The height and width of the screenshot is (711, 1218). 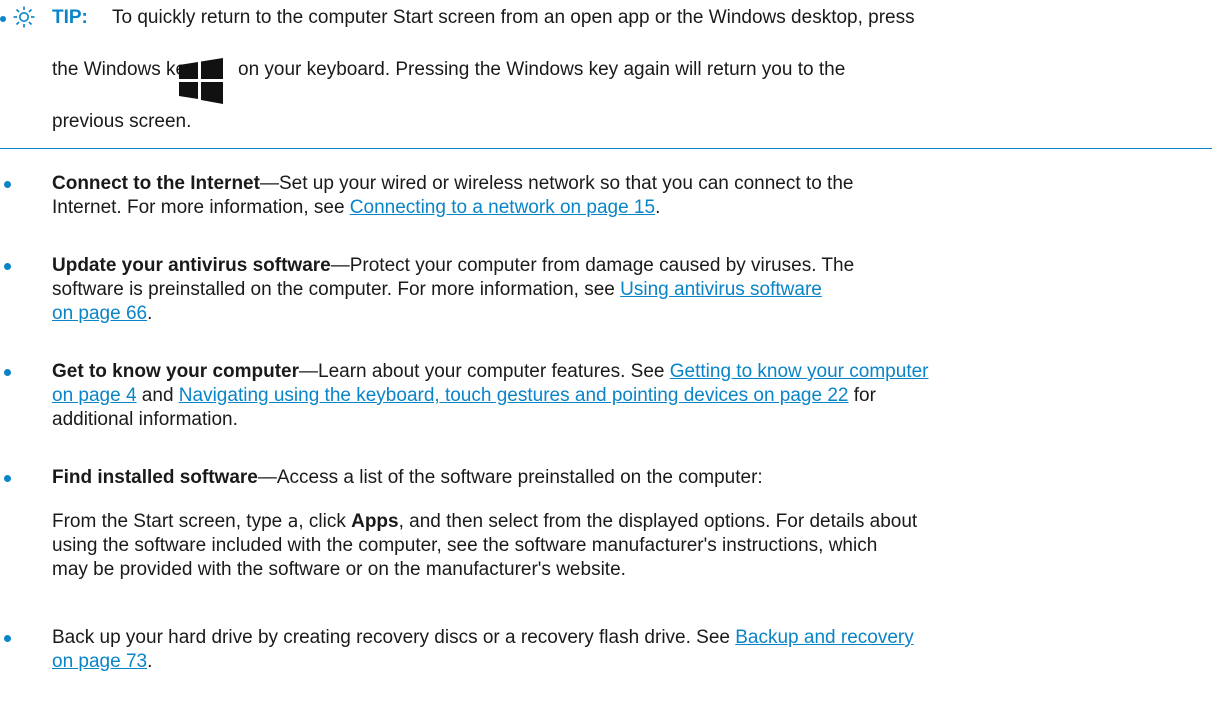 What do you see at coordinates (201, 207) in the screenshot?
I see `item-text: Internet. For more information, see` at bounding box center [201, 207].